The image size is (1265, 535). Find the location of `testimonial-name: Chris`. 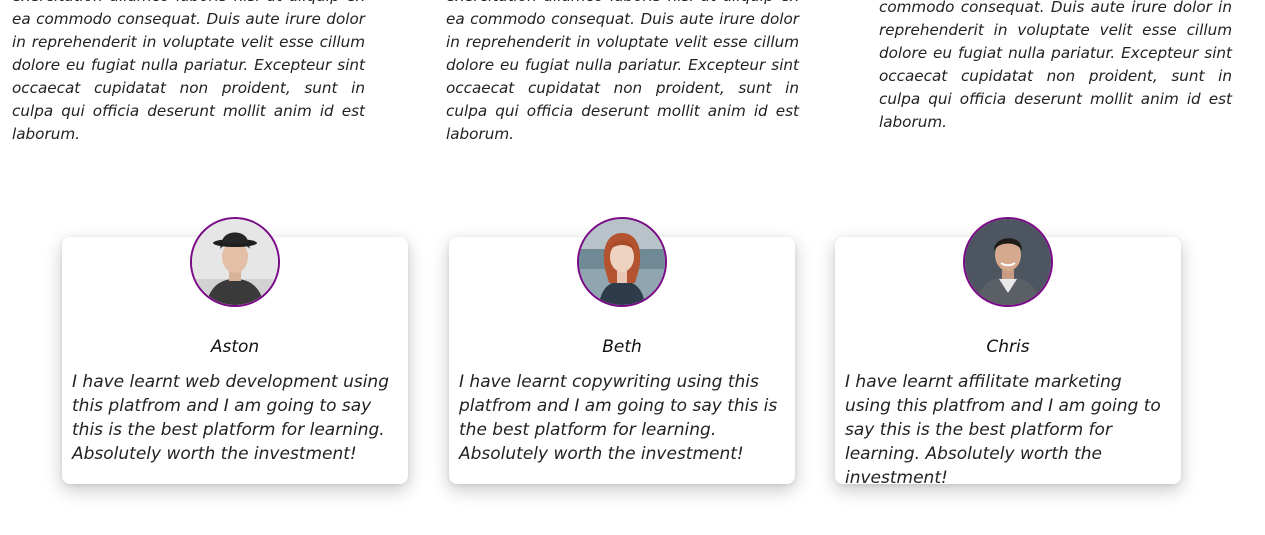

testimonial-name: Chris is located at coordinates (1008, 347).